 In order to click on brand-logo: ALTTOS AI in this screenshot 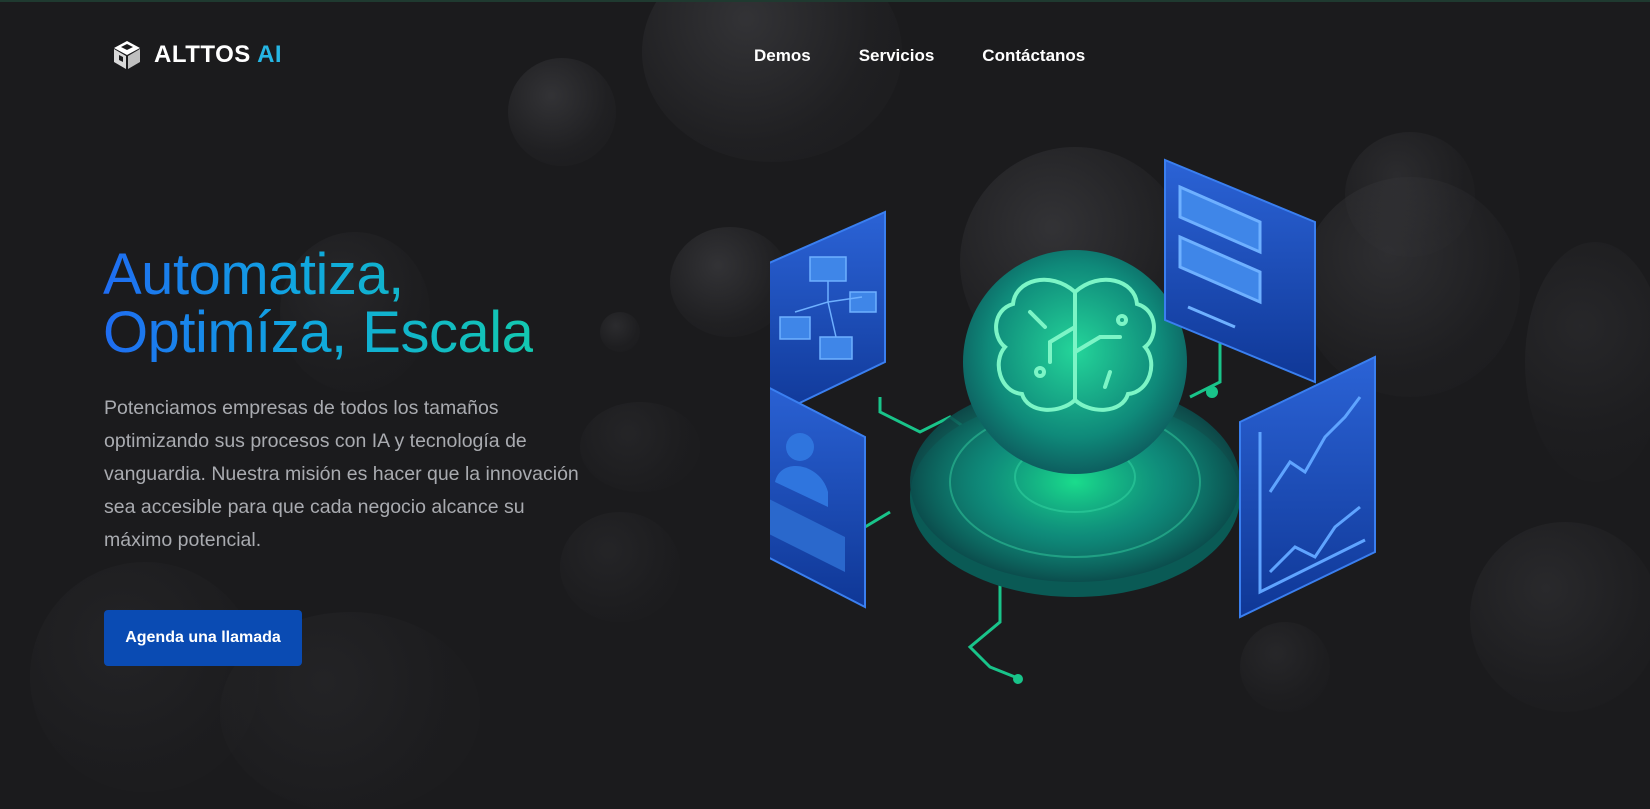, I will do `click(196, 55)`.